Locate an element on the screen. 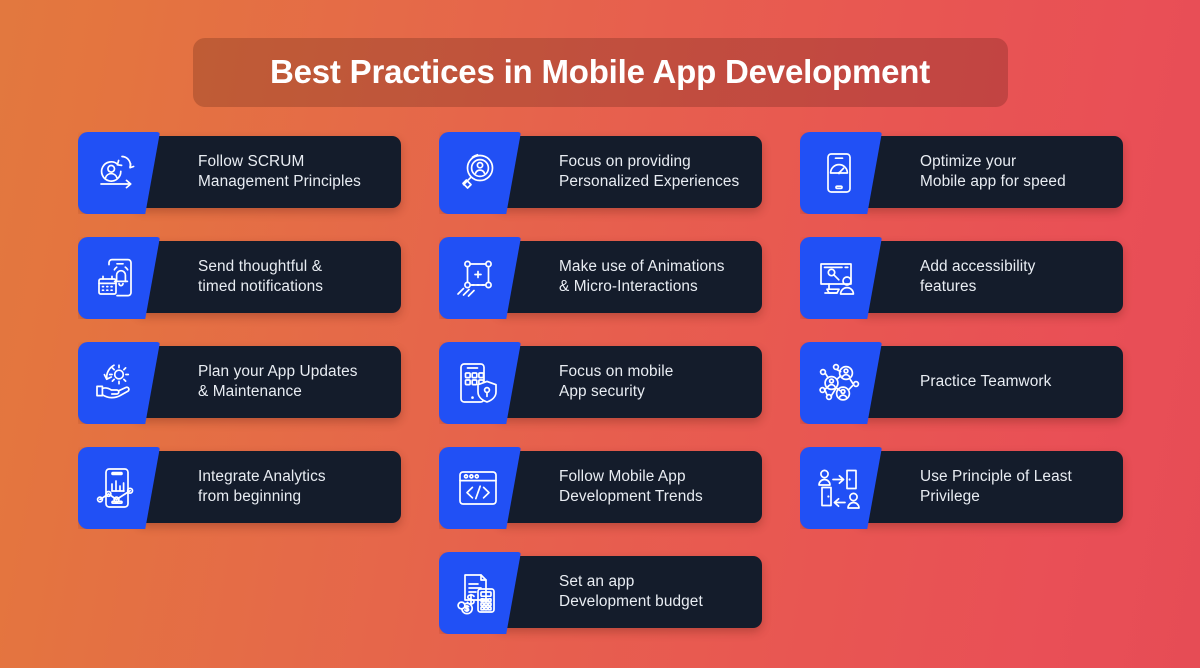  card-body: Focus on mobile App security is located at coordinates (629, 382).